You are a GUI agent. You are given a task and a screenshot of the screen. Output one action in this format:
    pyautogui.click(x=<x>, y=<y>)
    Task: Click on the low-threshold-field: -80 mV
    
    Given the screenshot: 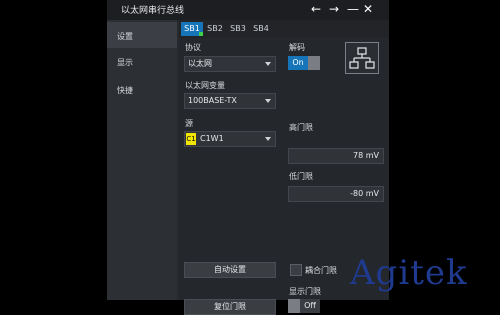 What is the action you would take?
    pyautogui.click(x=336, y=194)
    